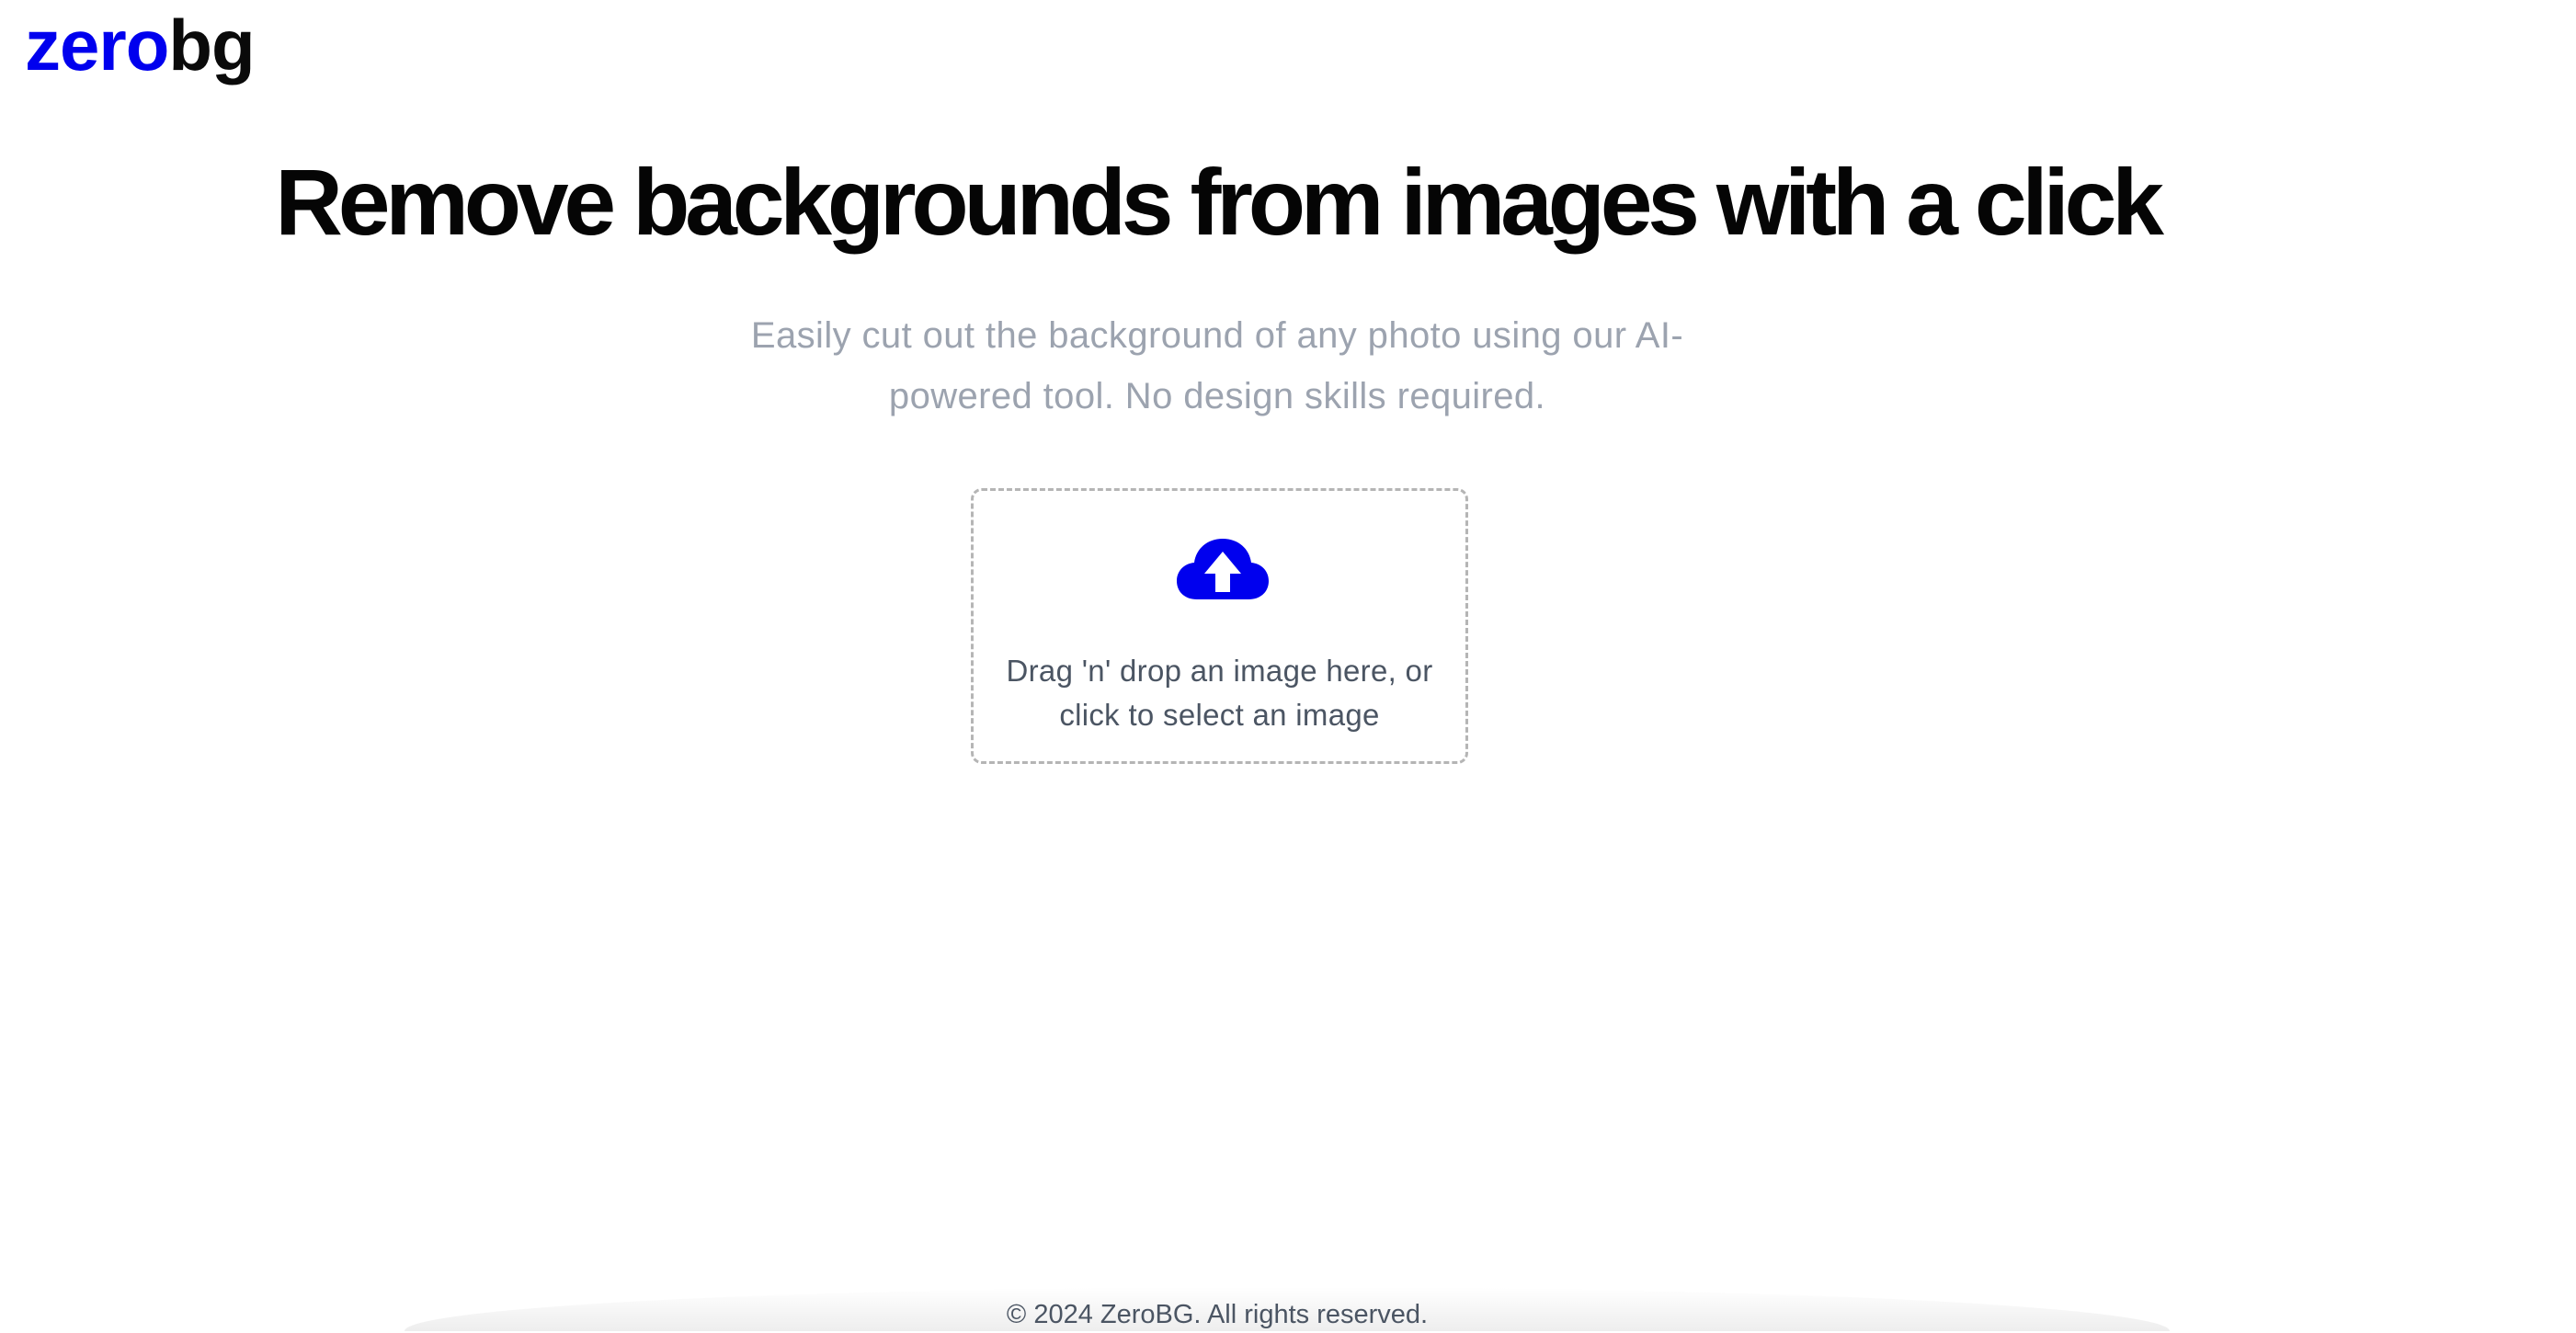  Describe the element at coordinates (211, 45) in the screenshot. I see `logo-bg: bg` at that location.